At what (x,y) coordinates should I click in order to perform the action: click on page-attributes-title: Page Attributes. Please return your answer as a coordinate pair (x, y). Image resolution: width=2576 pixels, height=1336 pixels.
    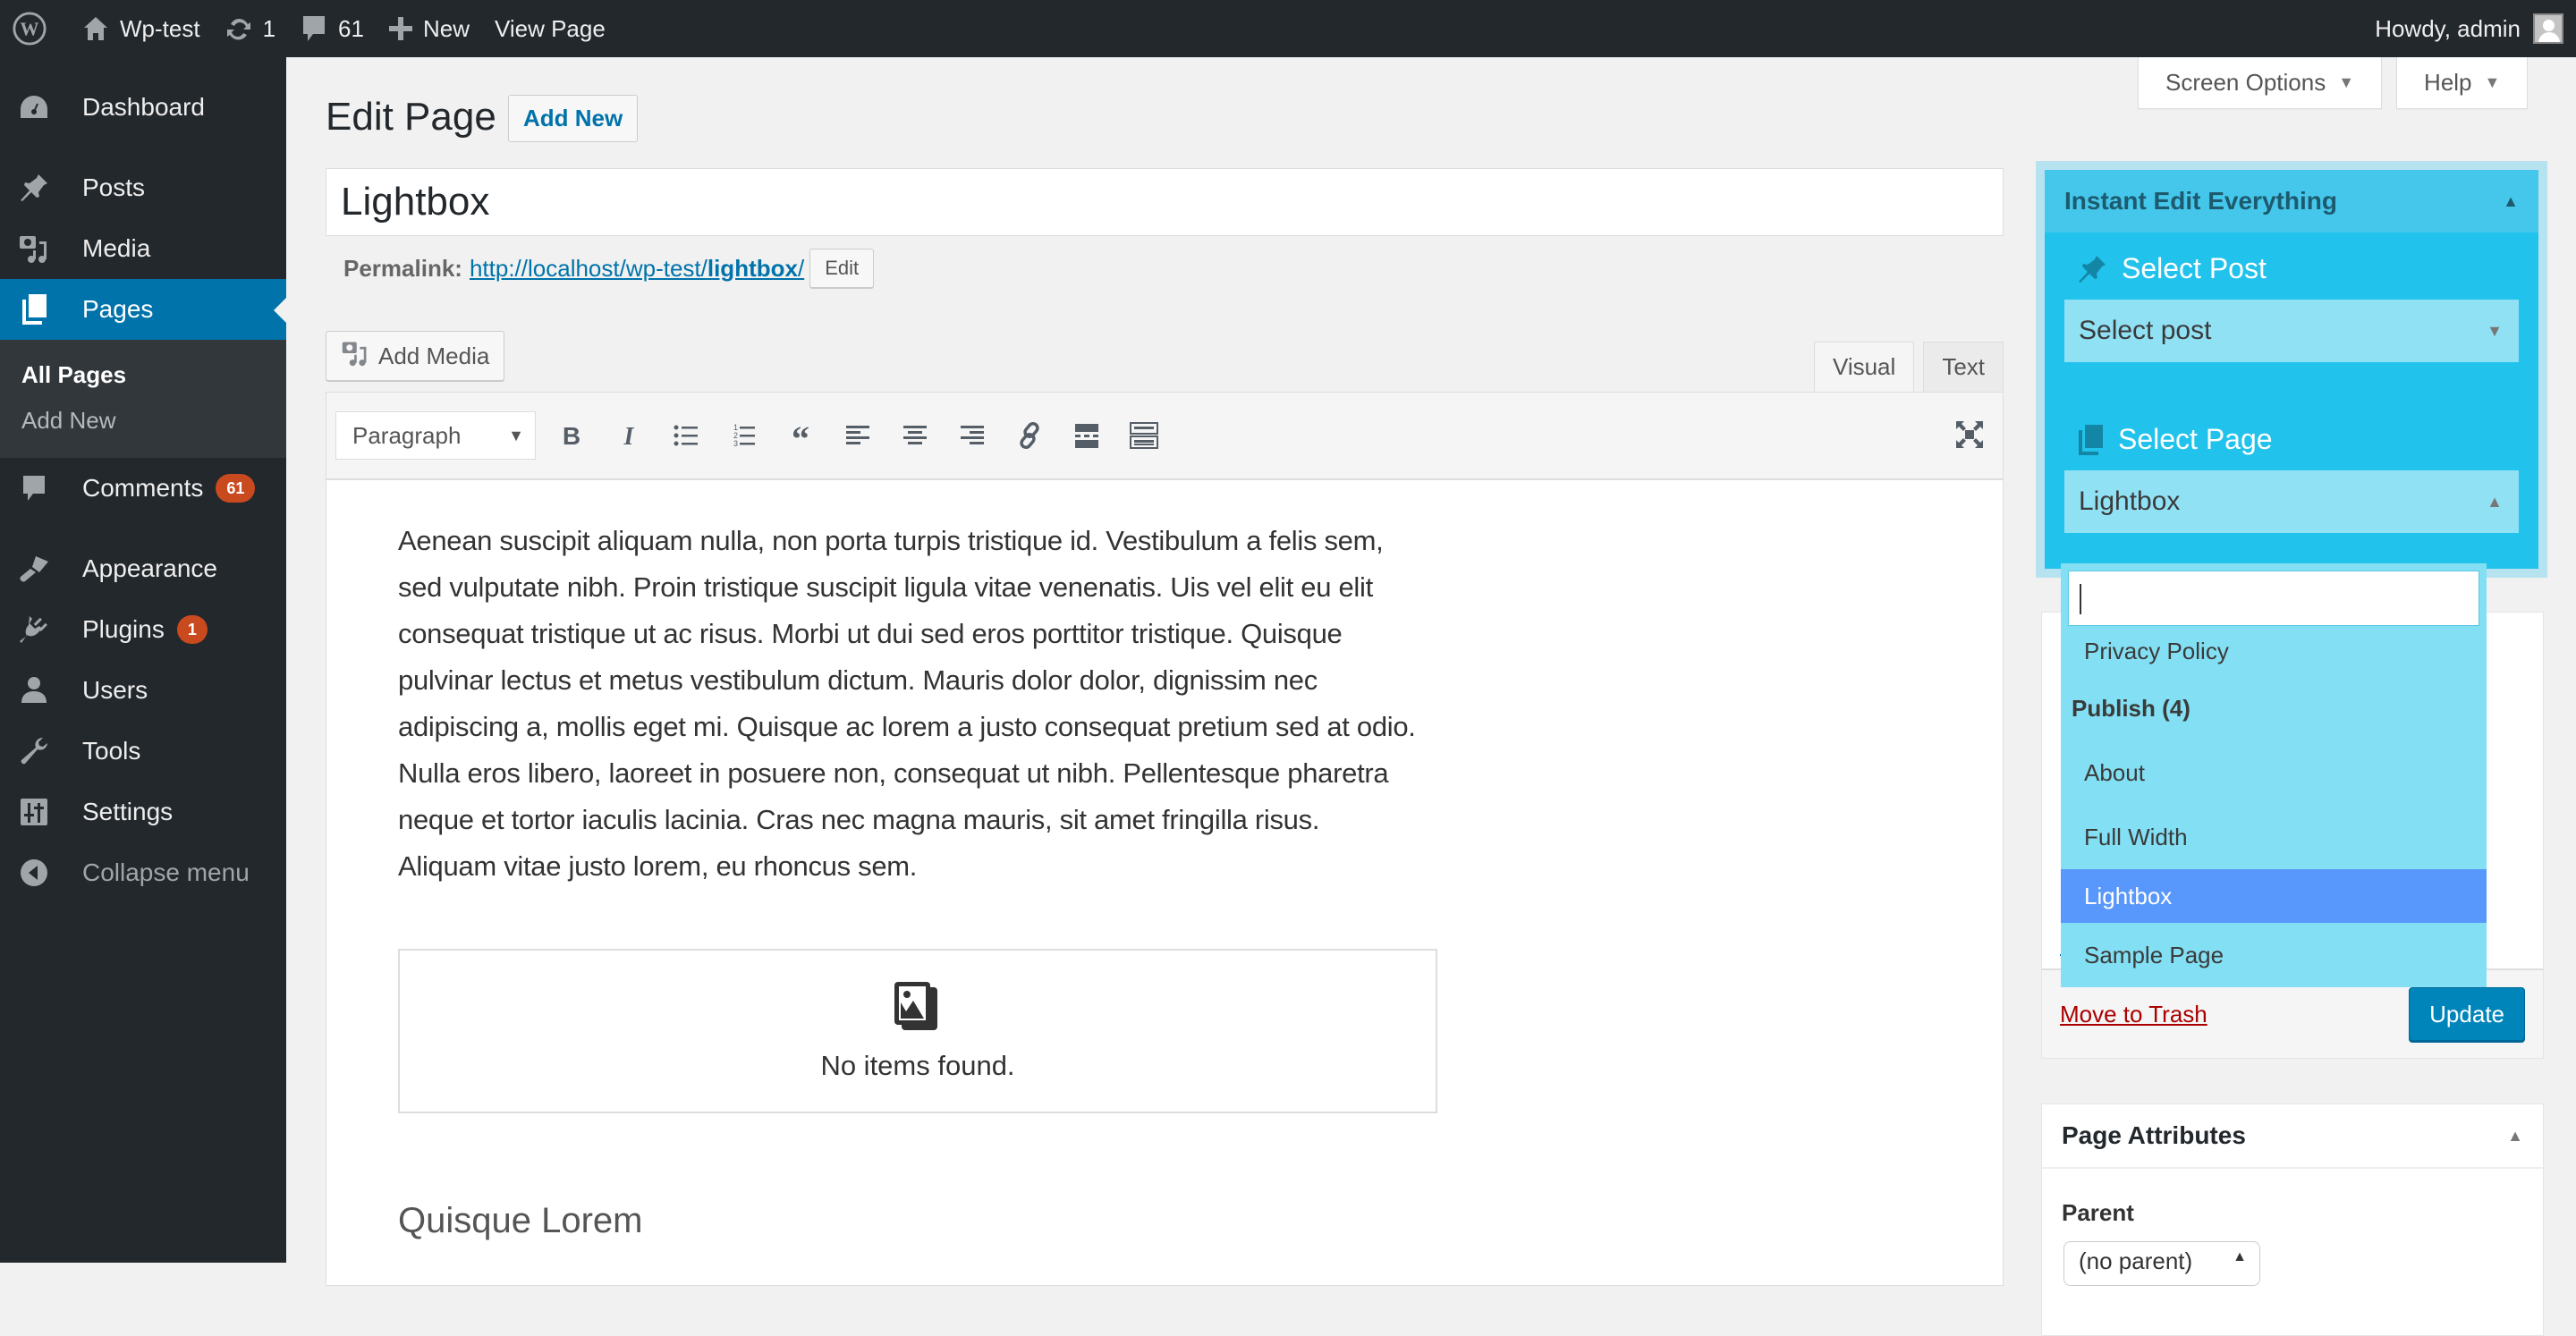
    Looking at the image, I should click on (2154, 1135).